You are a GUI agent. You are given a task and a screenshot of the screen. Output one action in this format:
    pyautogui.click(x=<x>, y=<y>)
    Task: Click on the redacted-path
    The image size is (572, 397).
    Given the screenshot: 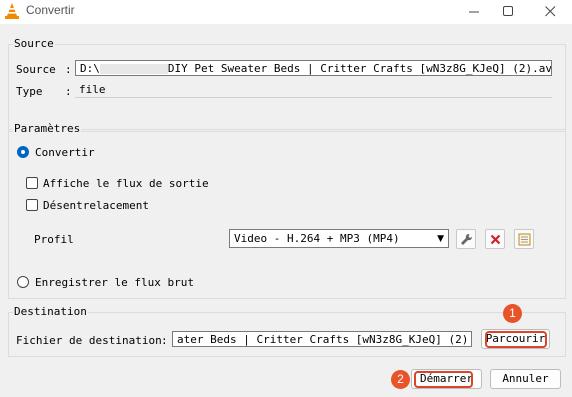 What is the action you would take?
    pyautogui.click(x=133, y=69)
    